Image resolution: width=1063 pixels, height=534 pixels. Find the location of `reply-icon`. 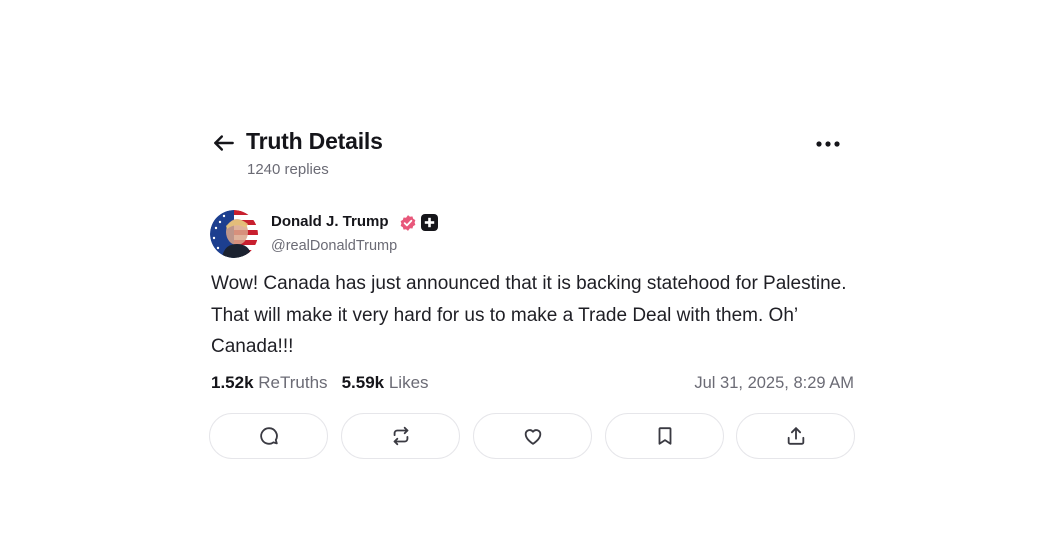

reply-icon is located at coordinates (268, 436).